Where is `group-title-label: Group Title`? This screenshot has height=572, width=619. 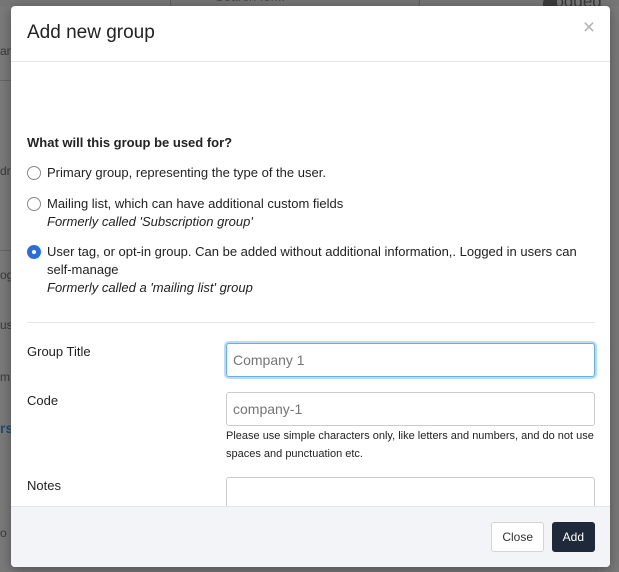
group-title-label: Group Title is located at coordinates (59, 351).